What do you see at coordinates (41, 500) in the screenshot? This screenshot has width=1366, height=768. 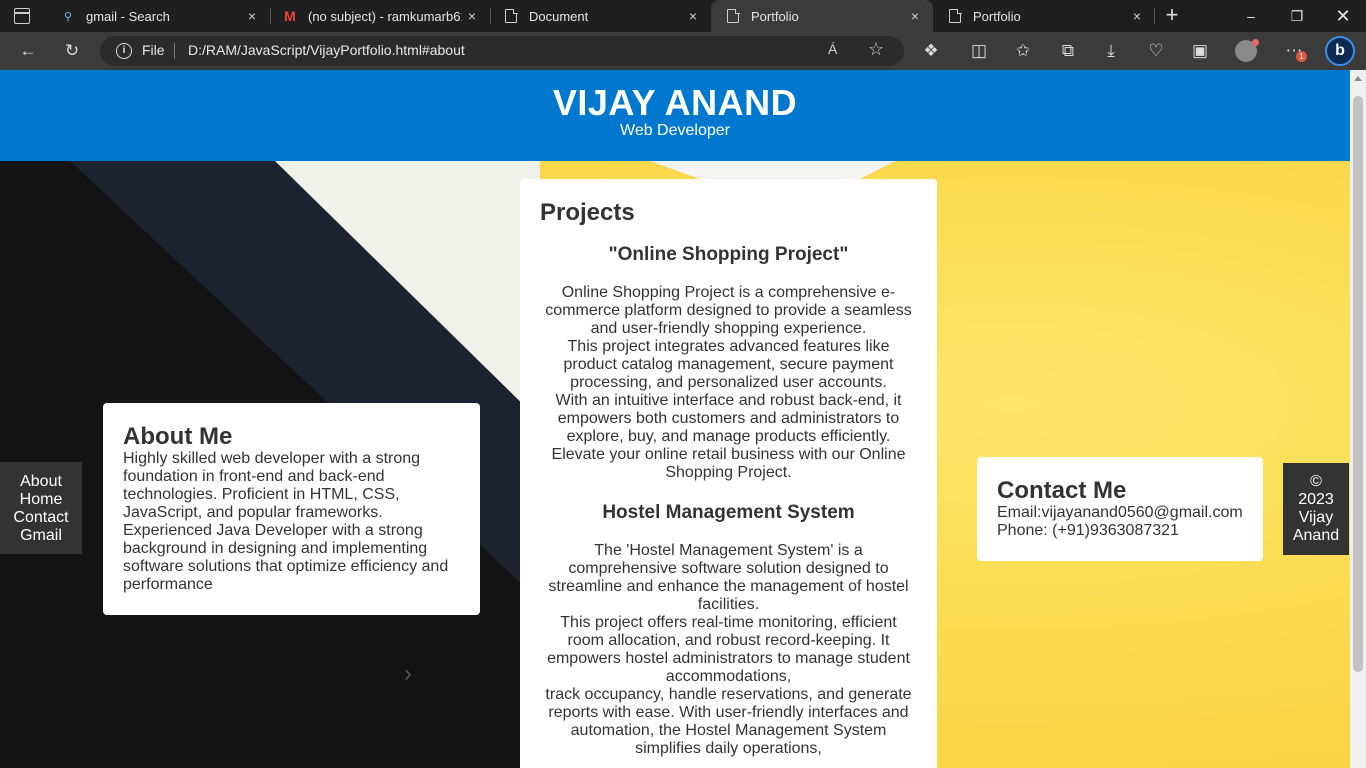 I see `nav-home-link: Home` at bounding box center [41, 500].